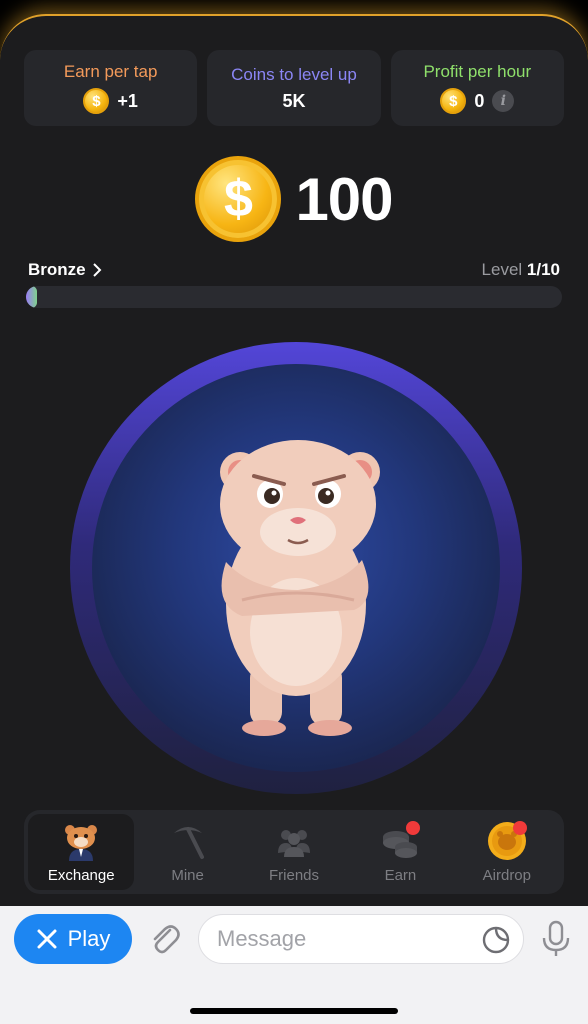  Describe the element at coordinates (413, 827) in the screenshot. I see `earn-notification-badge` at that location.